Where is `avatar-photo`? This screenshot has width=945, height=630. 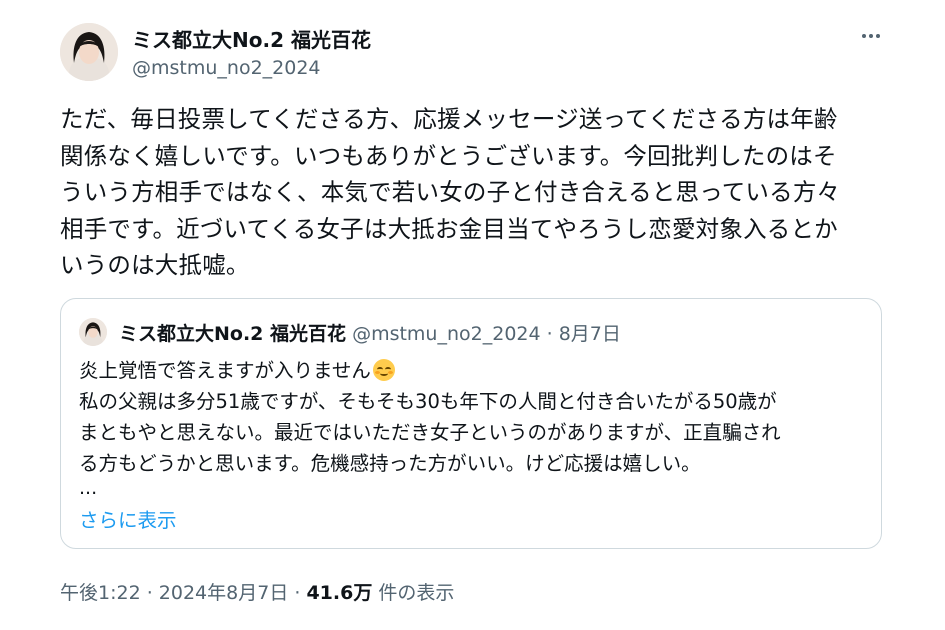 avatar-photo is located at coordinates (89, 52).